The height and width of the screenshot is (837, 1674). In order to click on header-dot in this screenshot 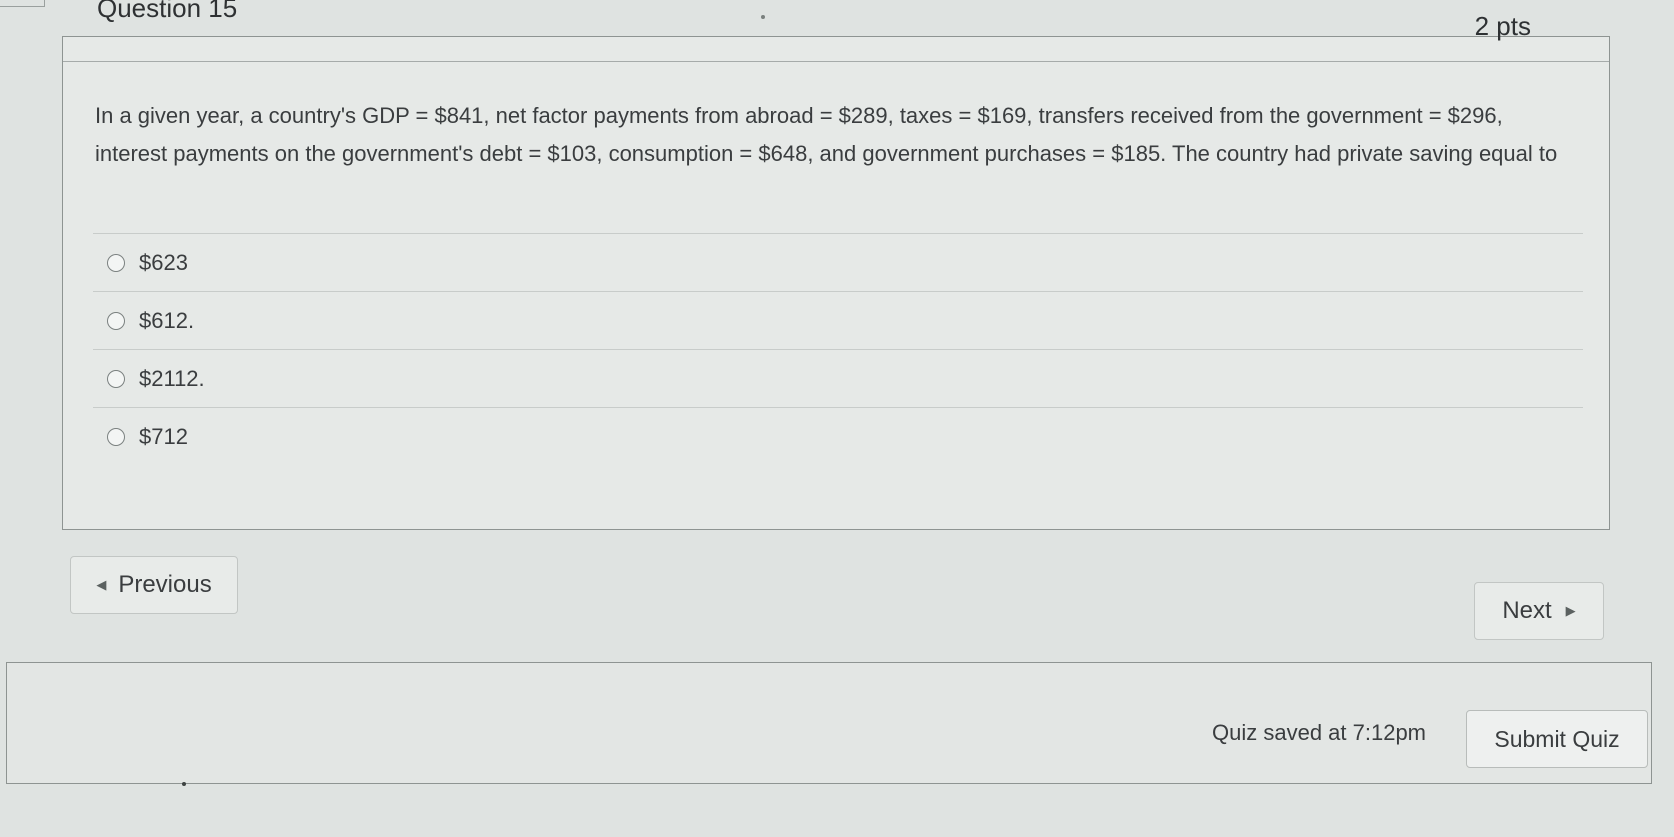, I will do `click(763, 17)`.